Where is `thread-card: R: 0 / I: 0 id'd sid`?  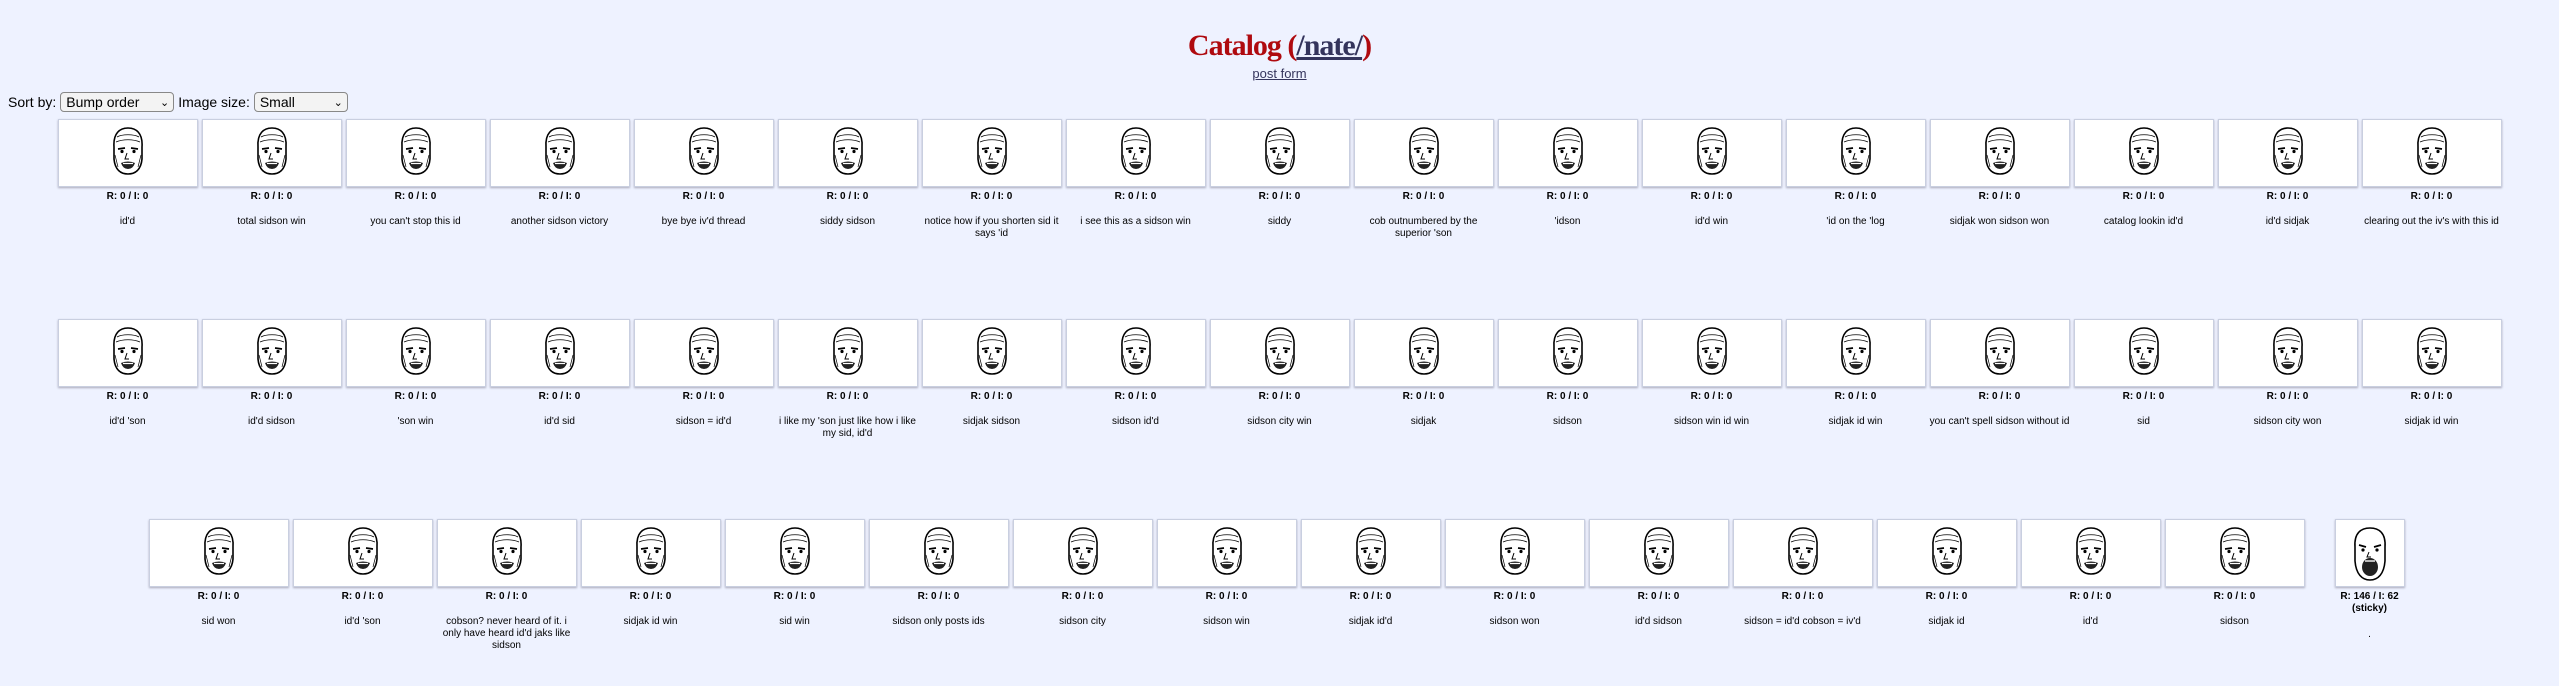
thread-card: R: 0 / I: 0 id'd sid is located at coordinates (560, 379).